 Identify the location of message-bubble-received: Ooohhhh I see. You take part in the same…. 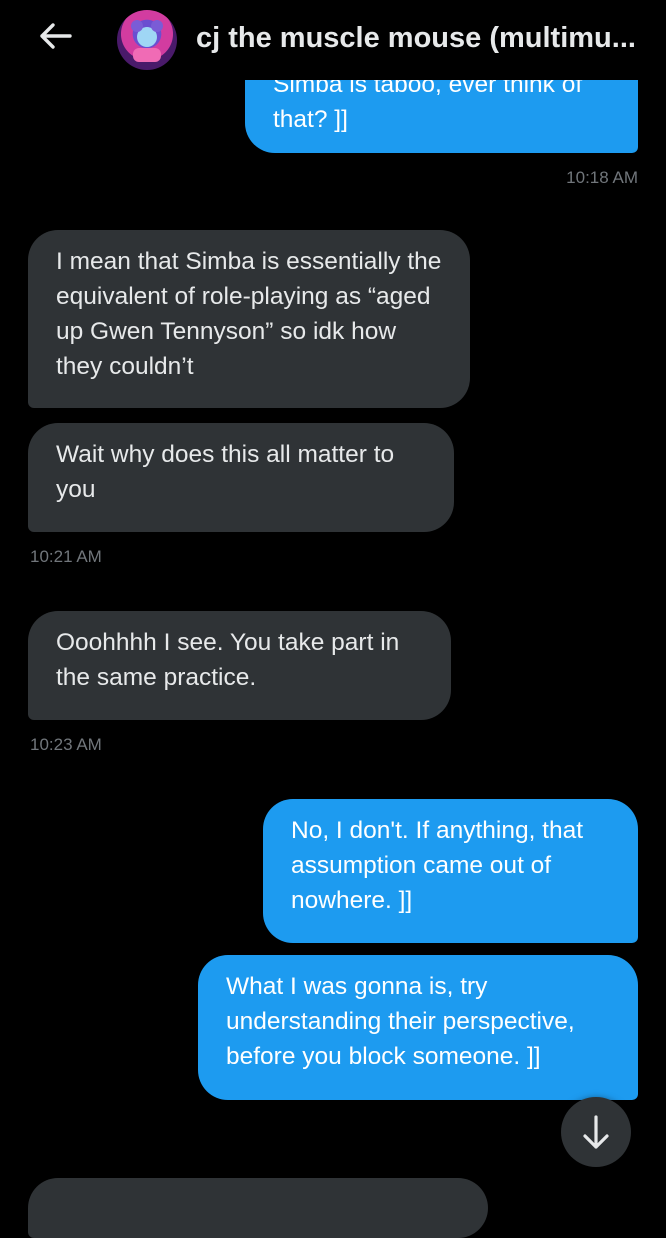
(239, 665).